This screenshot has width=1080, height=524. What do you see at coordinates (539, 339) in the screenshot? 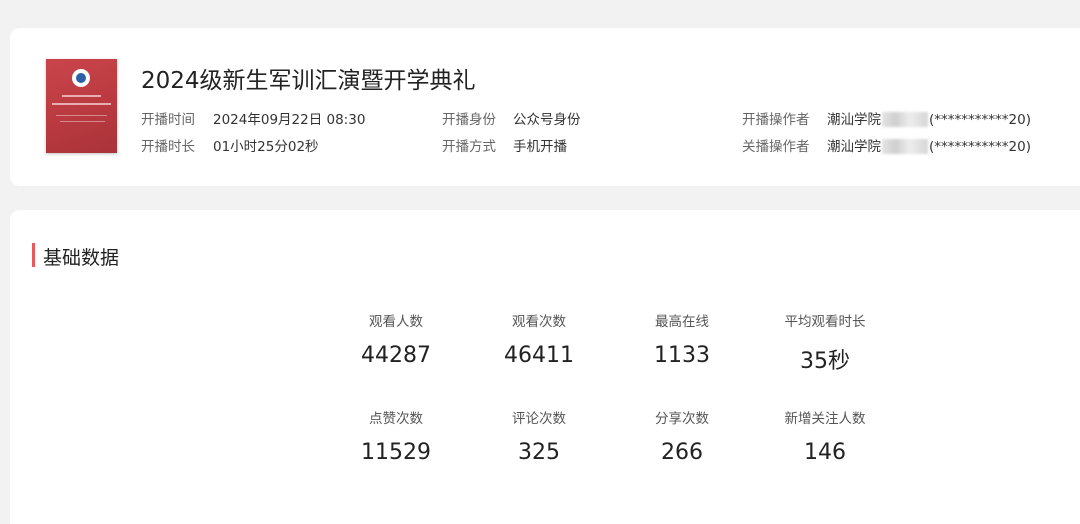
I see `stat-views: 观看次数 46411` at bounding box center [539, 339].